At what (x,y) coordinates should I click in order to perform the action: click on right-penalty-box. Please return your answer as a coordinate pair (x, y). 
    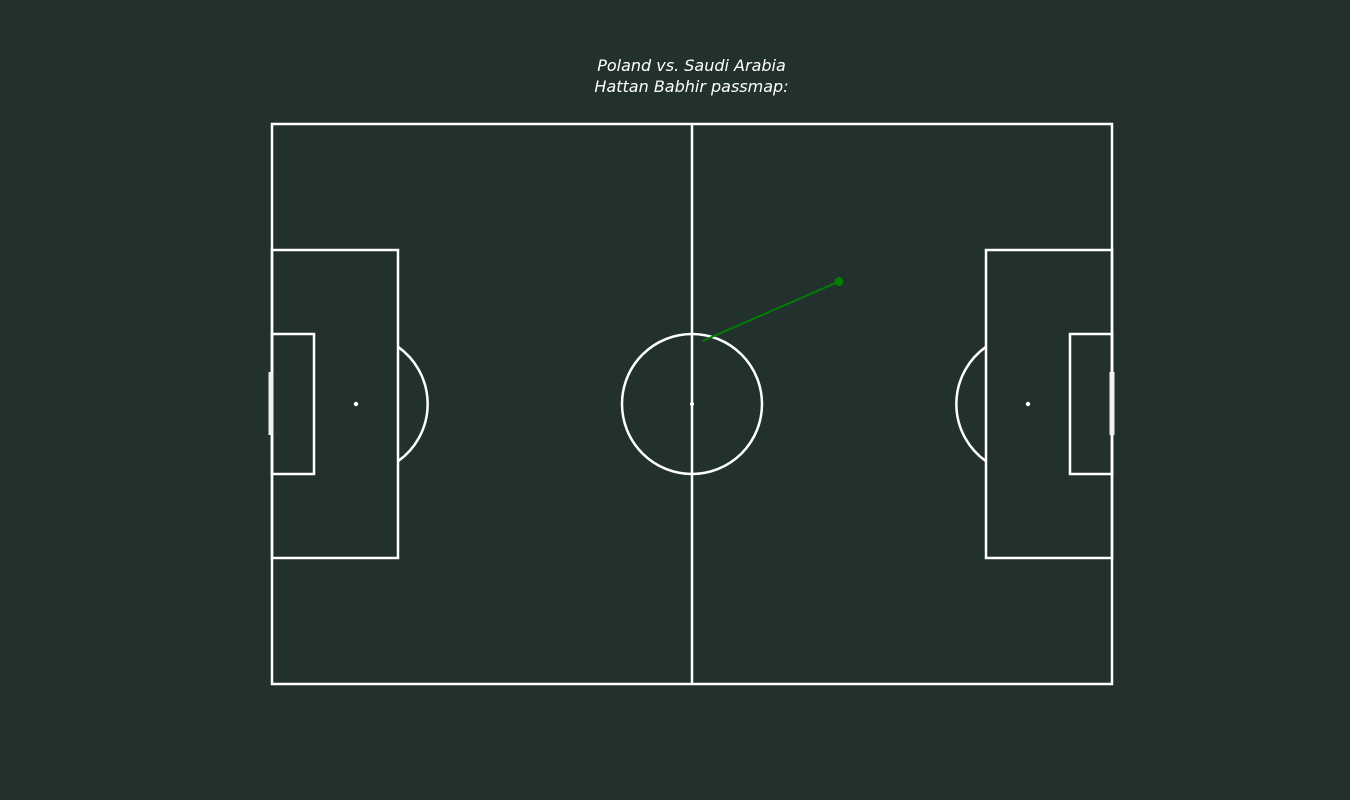
    Looking at the image, I should click on (1049, 404).